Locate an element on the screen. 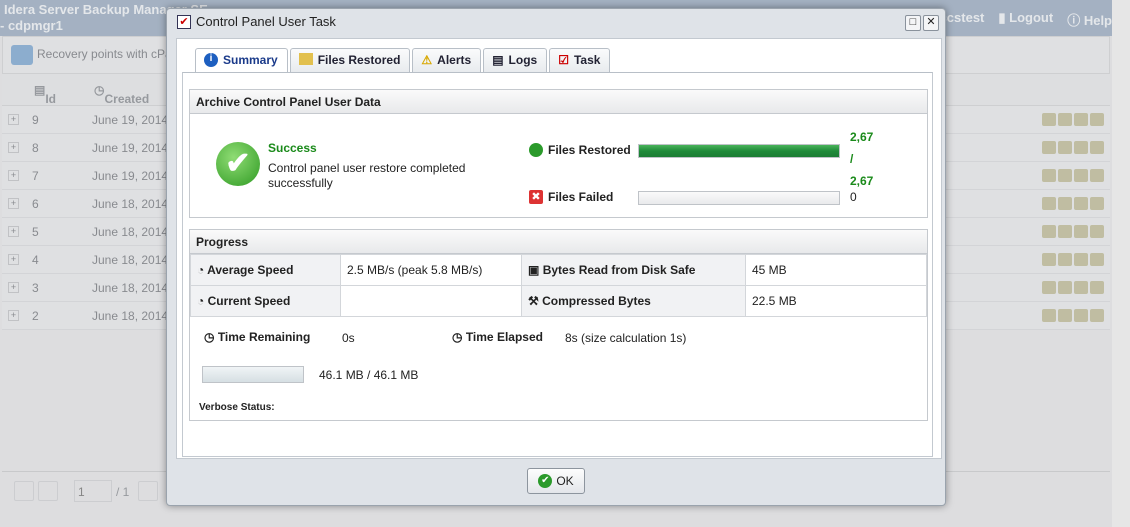 The height and width of the screenshot is (527, 1130). time-elapsed-value: 8s (size calculation 1s) is located at coordinates (626, 338).